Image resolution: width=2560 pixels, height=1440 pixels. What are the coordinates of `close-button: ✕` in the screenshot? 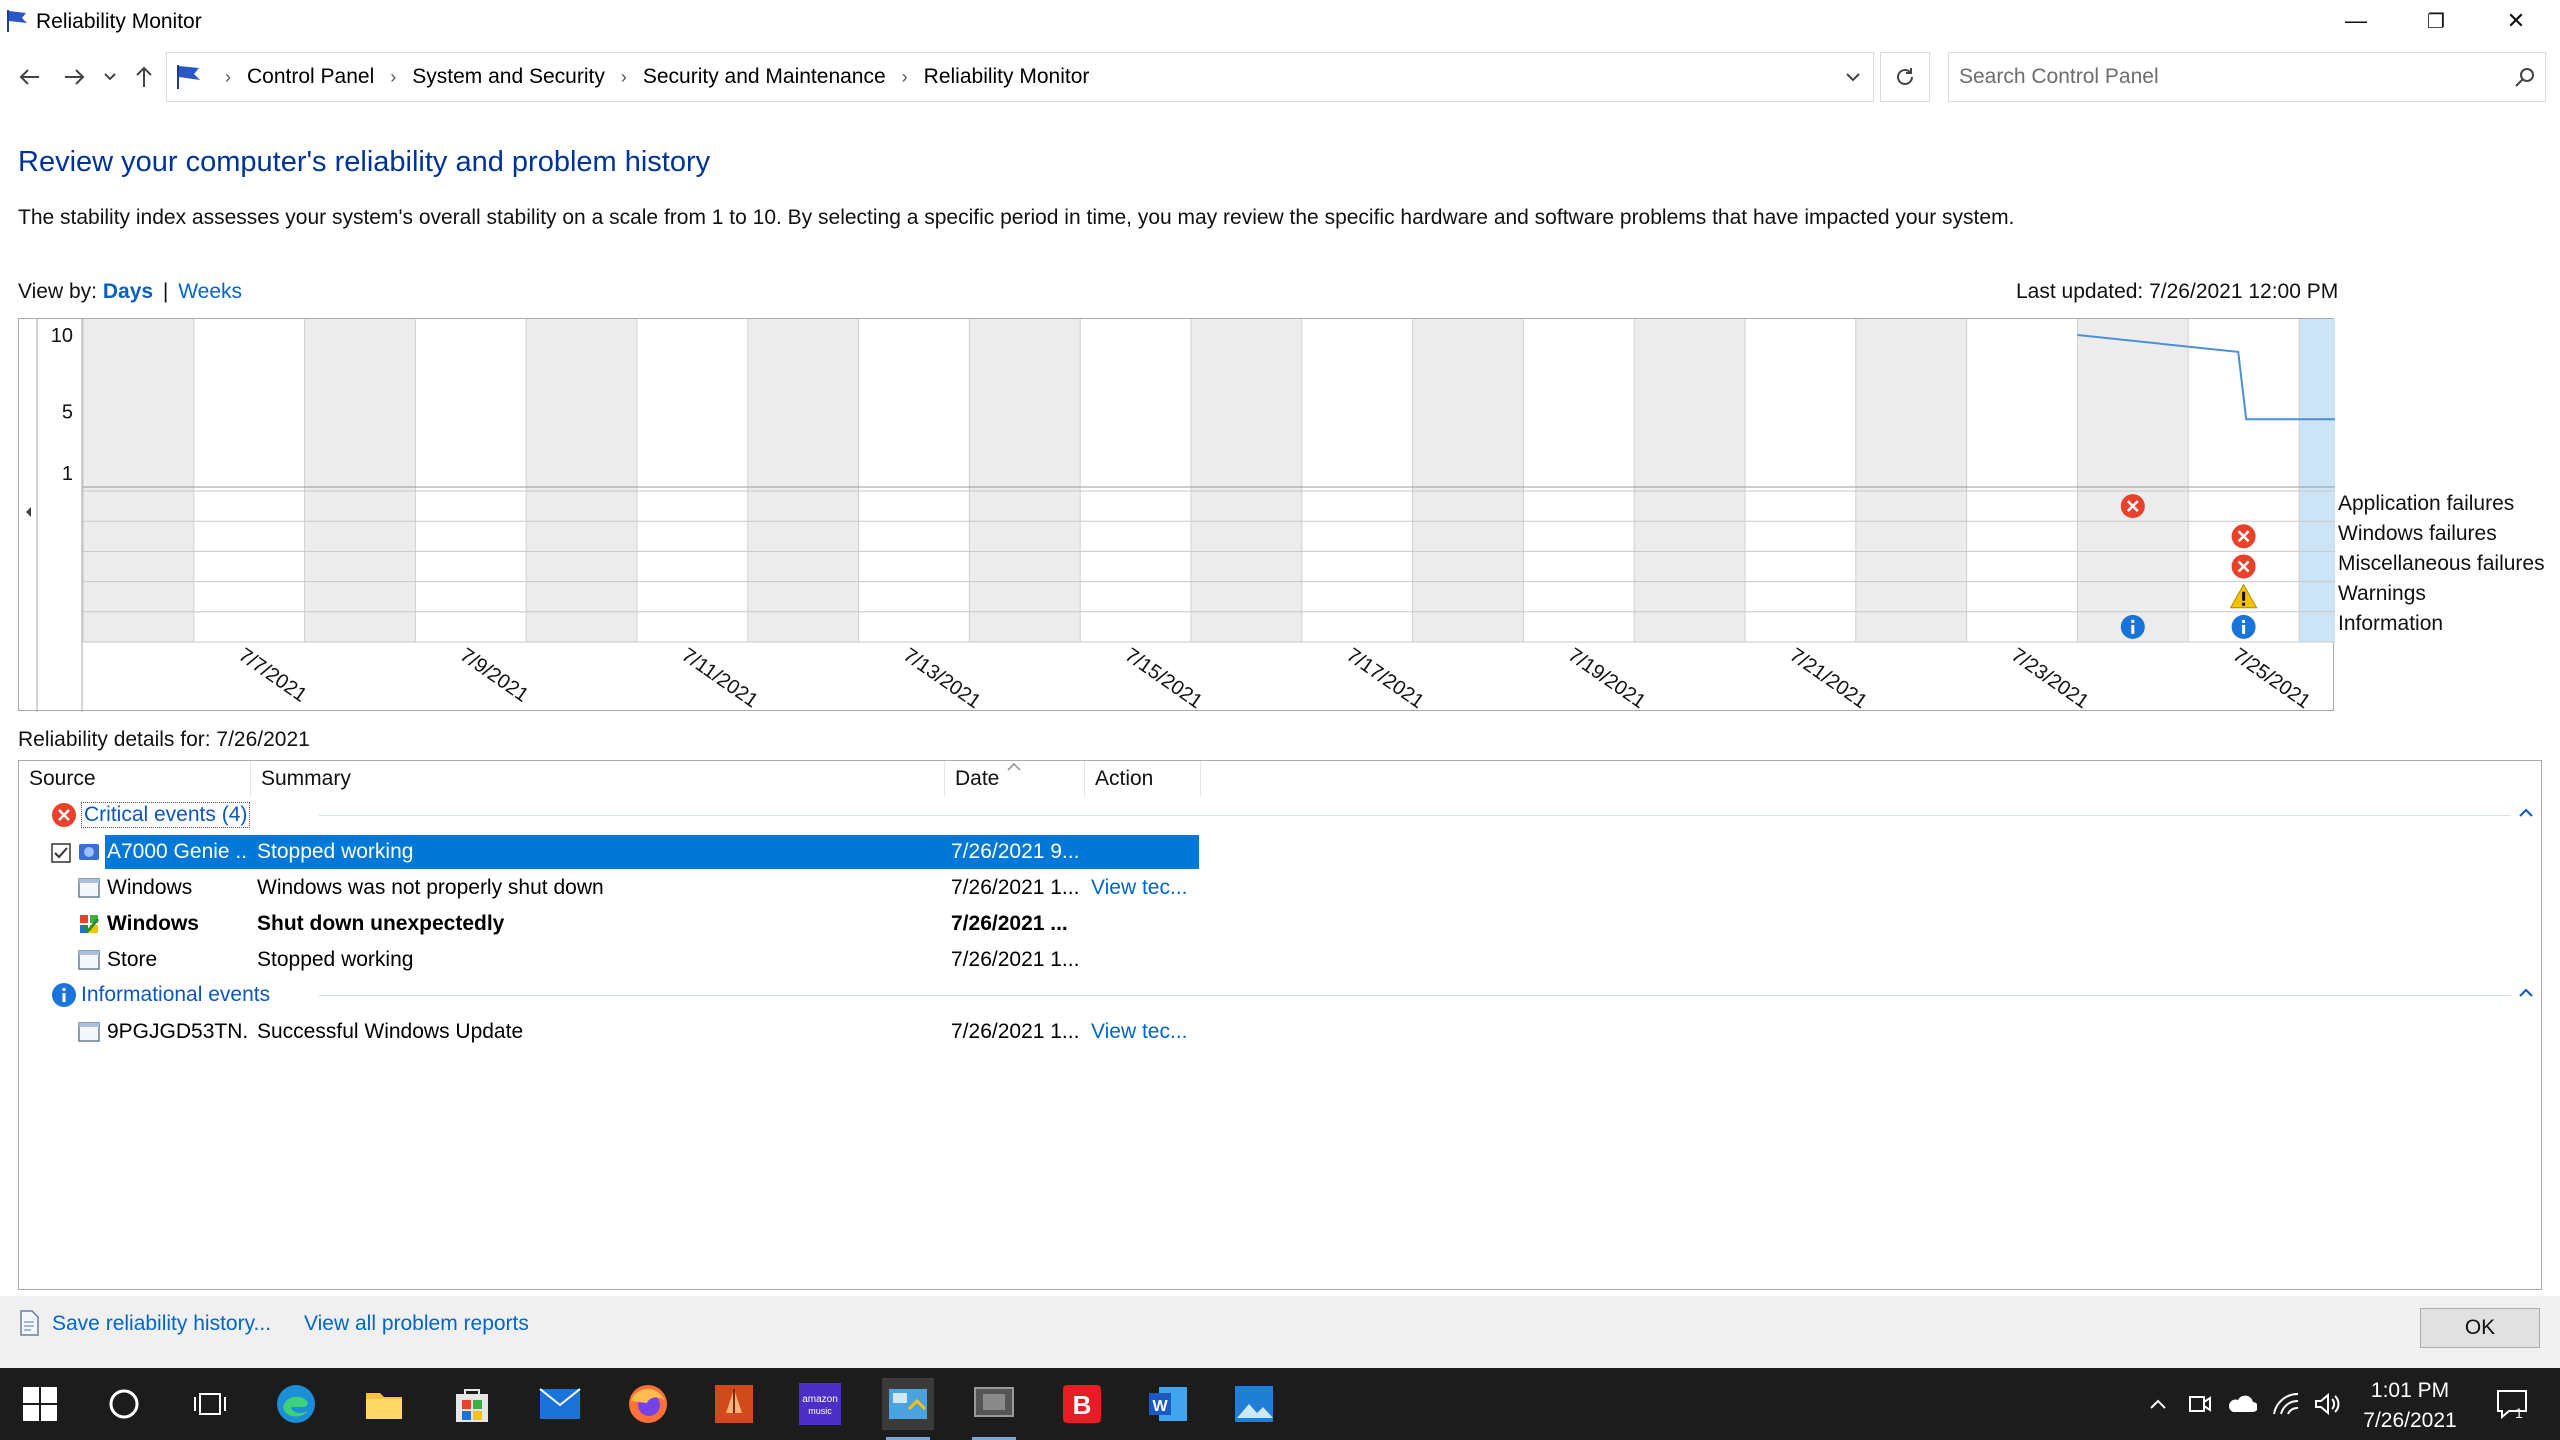 It's located at (2516, 21).